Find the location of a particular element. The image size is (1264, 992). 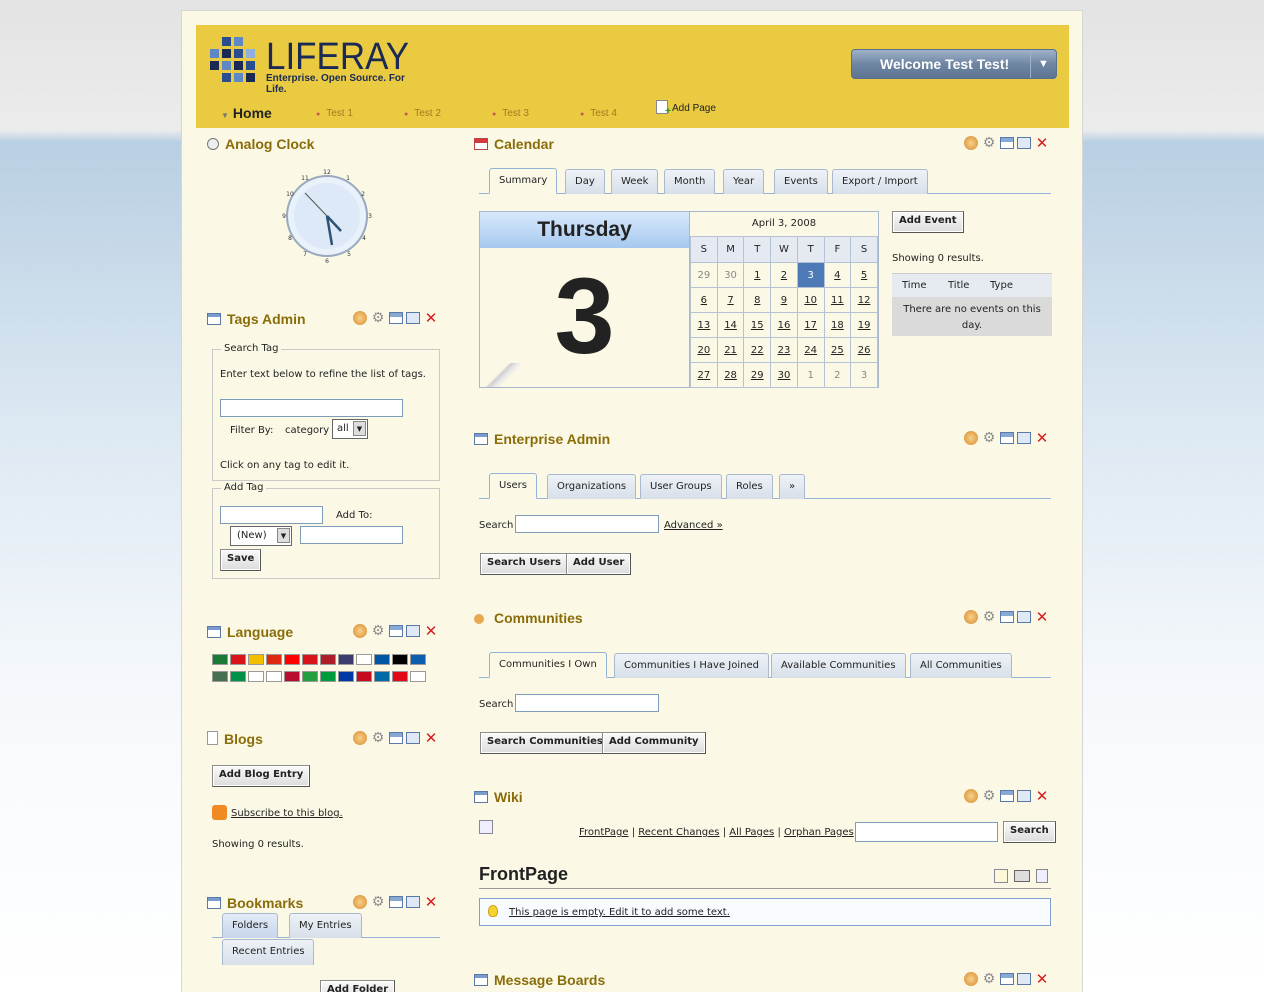

calendar-day: 1 is located at coordinates (757, 275).